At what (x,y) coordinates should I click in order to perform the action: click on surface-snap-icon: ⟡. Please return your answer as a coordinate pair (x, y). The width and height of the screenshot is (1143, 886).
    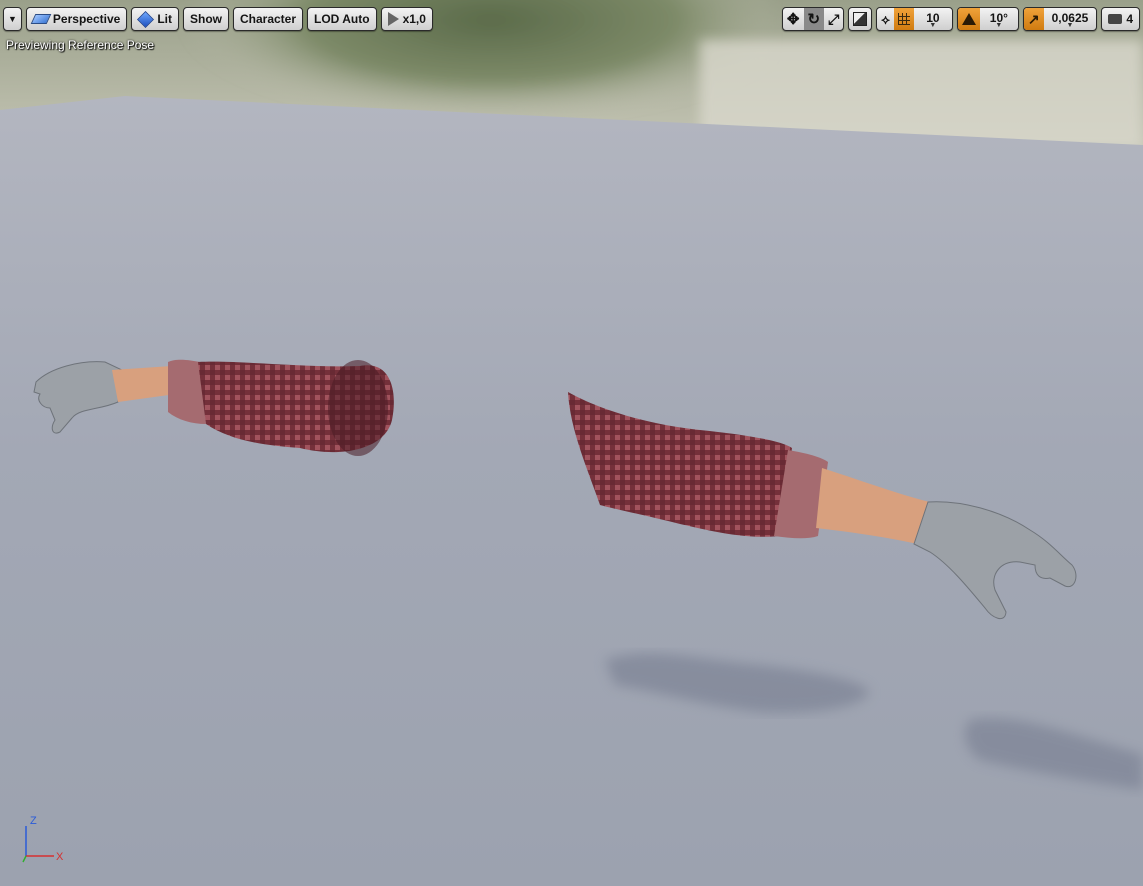
    Looking at the image, I should click on (885, 19).